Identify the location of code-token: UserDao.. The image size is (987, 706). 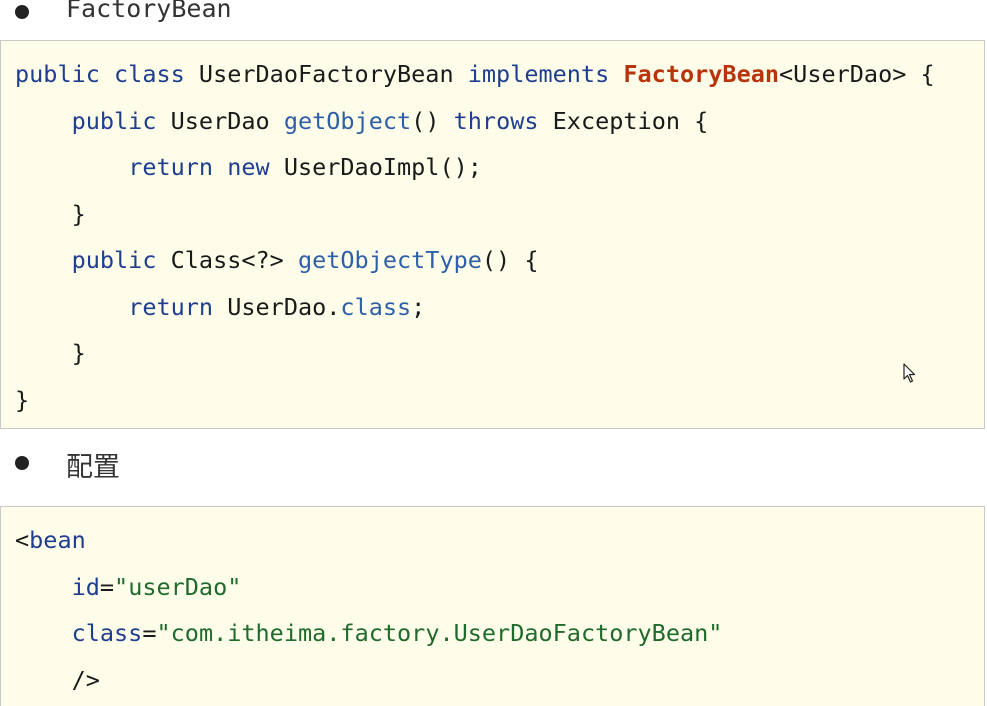
(277, 306).